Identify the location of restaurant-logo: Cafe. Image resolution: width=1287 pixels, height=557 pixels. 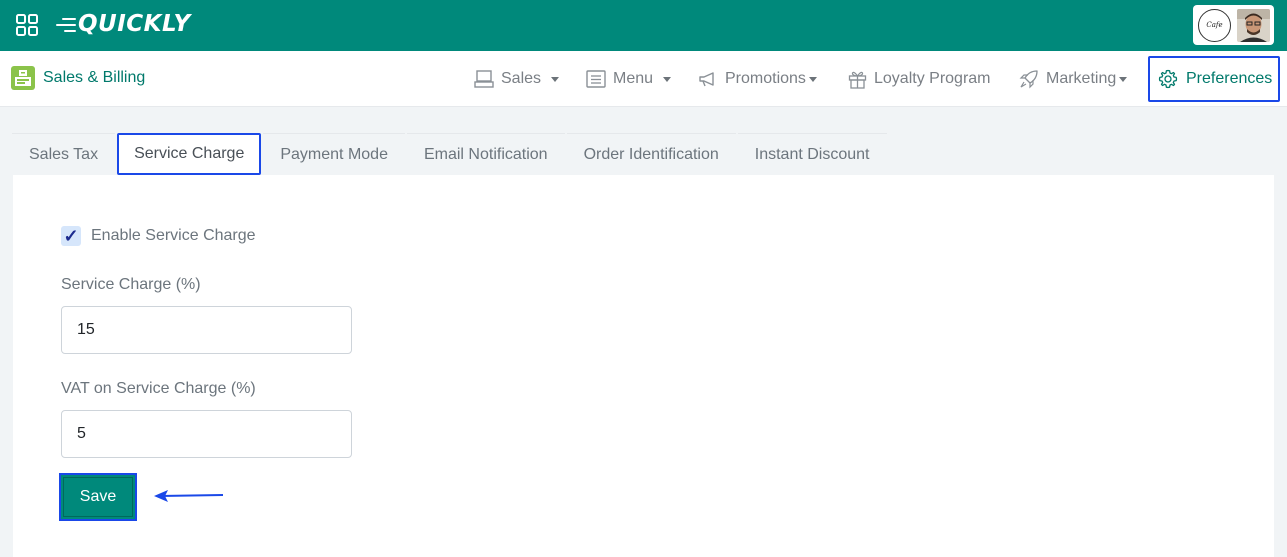
(1214, 25).